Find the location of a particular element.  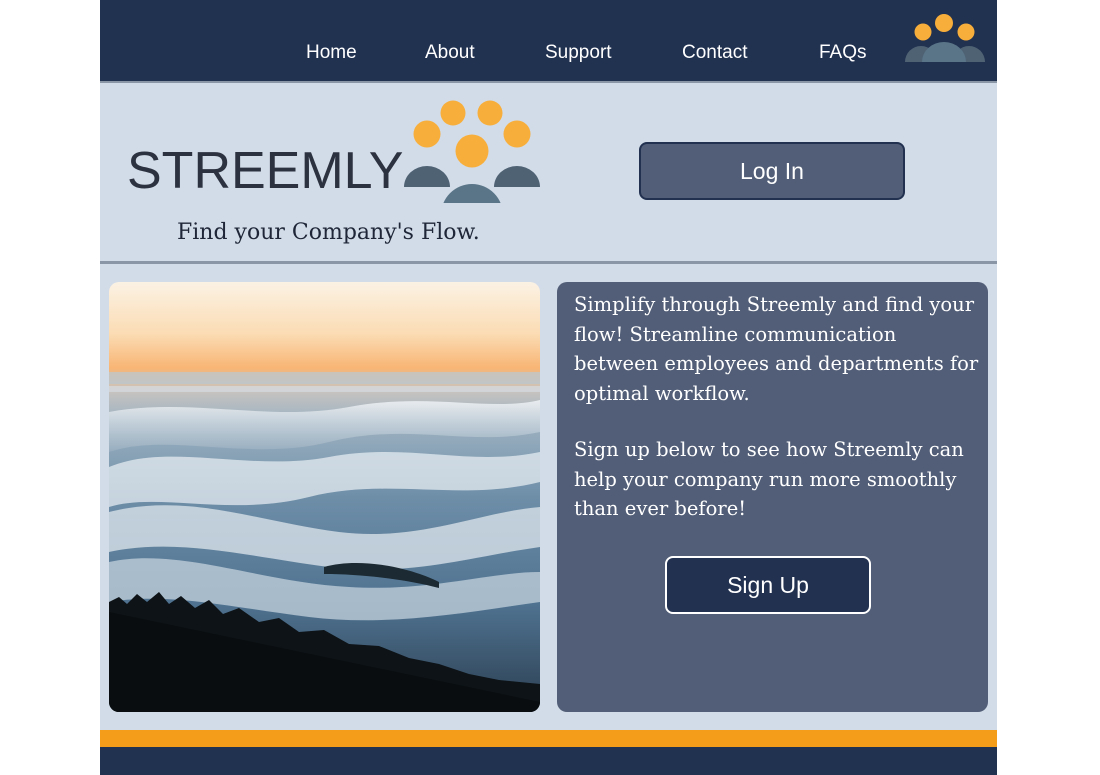

brand-wordmark: STREEMLY is located at coordinates (265, 171).